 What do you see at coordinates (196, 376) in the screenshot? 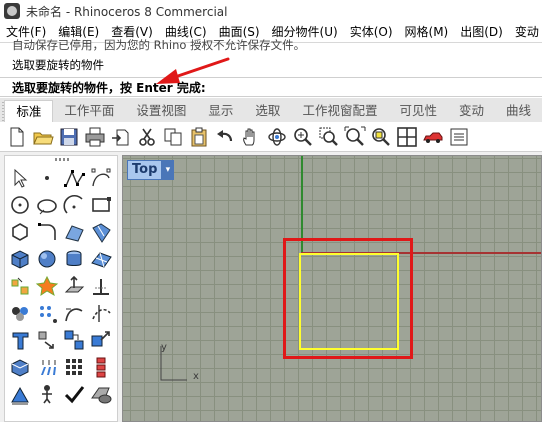
I see `axis-widget-x-label: x` at bounding box center [196, 376].